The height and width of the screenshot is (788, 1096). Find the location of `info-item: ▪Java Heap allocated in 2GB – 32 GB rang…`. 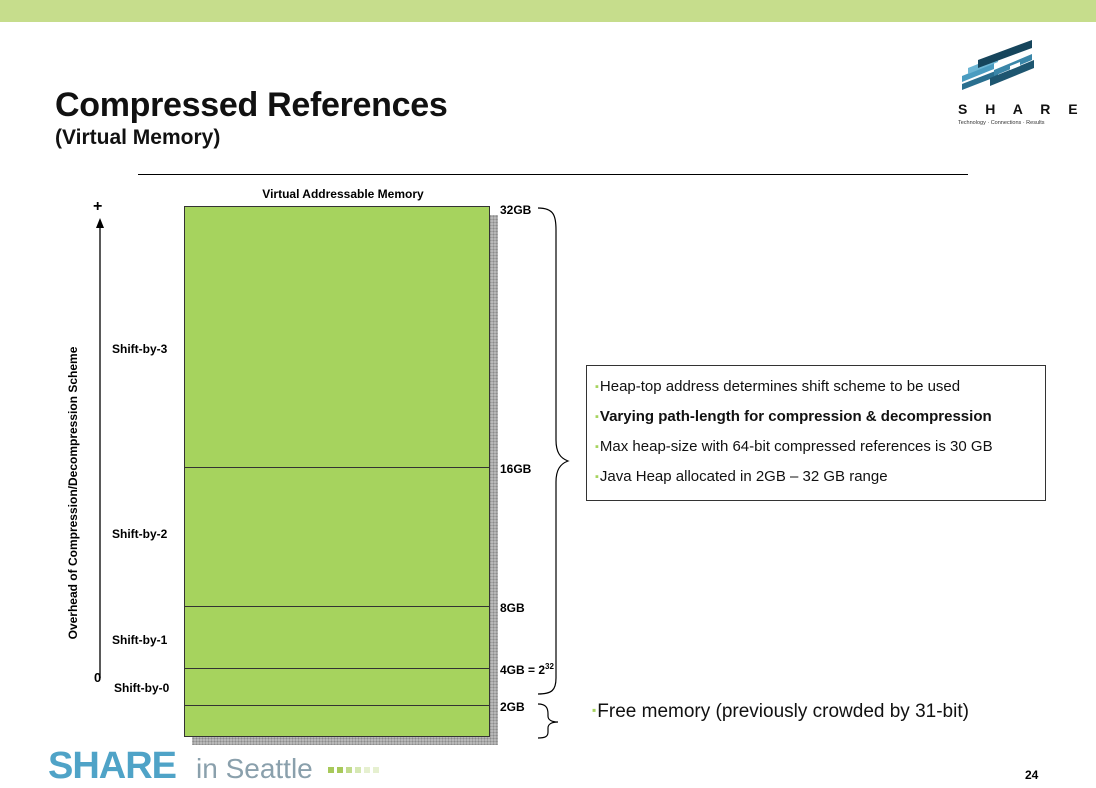

info-item: ▪Java Heap allocated in 2GB – 32 GB rang… is located at coordinates (741, 476).